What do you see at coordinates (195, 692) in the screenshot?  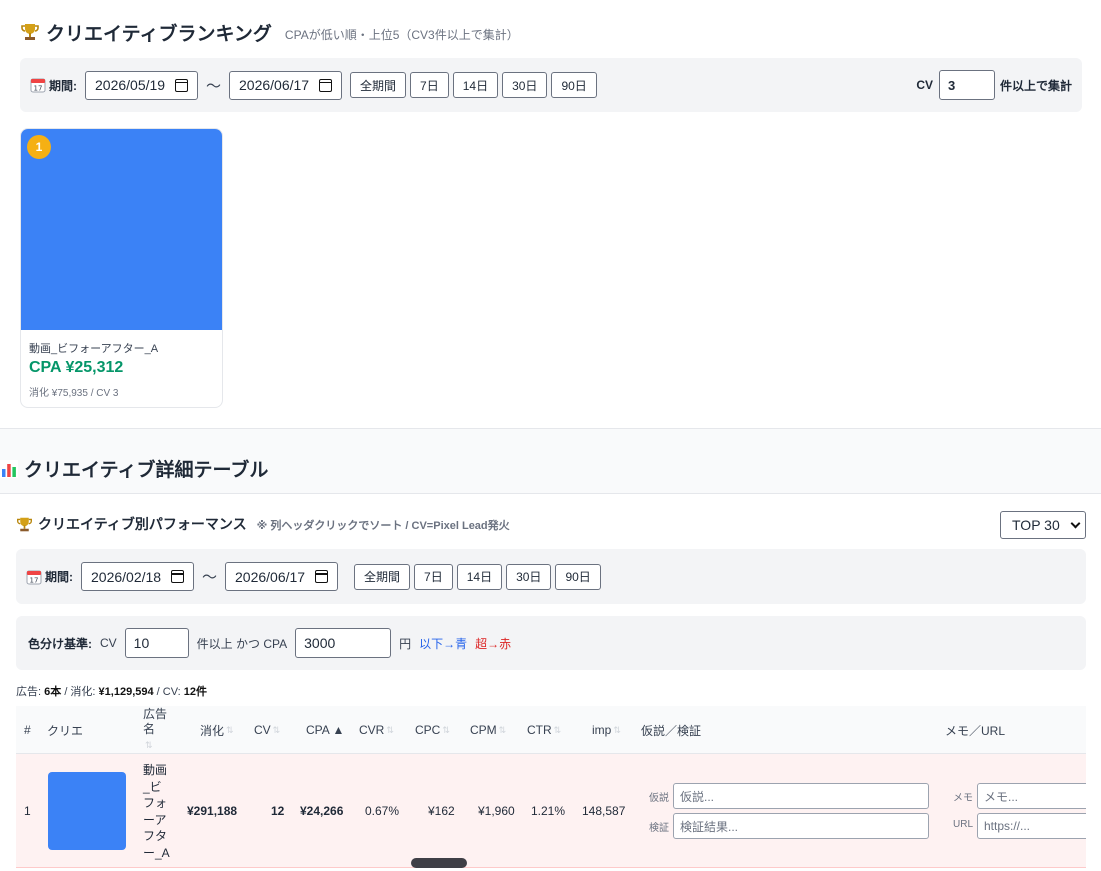 I see `summary-cv-value: 12件` at bounding box center [195, 692].